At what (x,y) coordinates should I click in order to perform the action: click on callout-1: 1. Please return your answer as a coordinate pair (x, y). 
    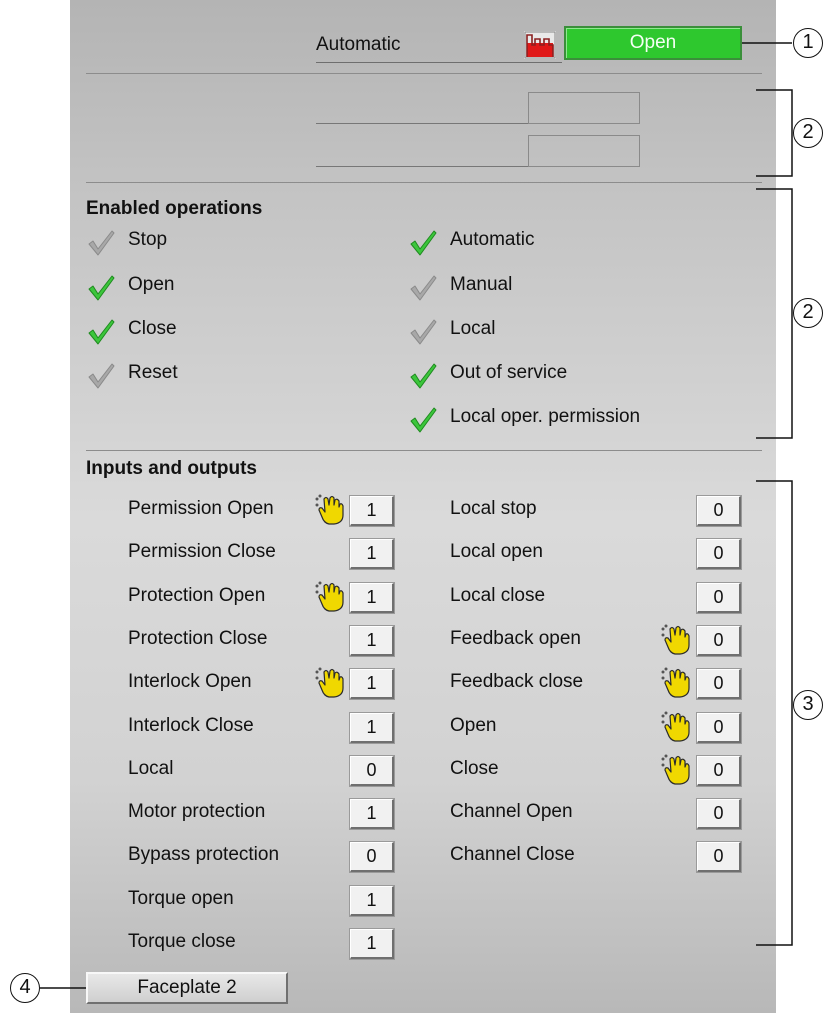
    Looking at the image, I should click on (808, 43).